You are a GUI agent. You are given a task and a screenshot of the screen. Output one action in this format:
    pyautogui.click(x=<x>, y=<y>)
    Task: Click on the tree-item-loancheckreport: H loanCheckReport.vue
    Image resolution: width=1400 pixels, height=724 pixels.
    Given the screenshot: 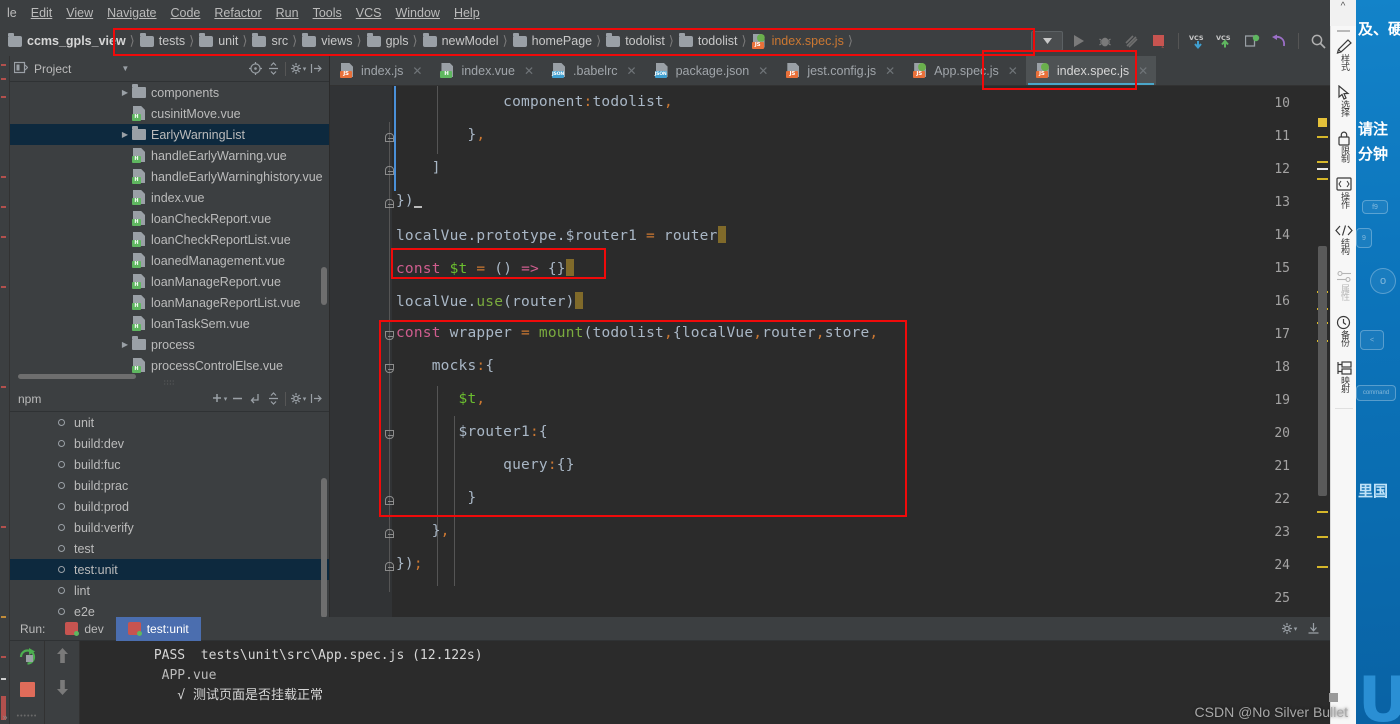 What is the action you would take?
    pyautogui.click(x=169, y=218)
    